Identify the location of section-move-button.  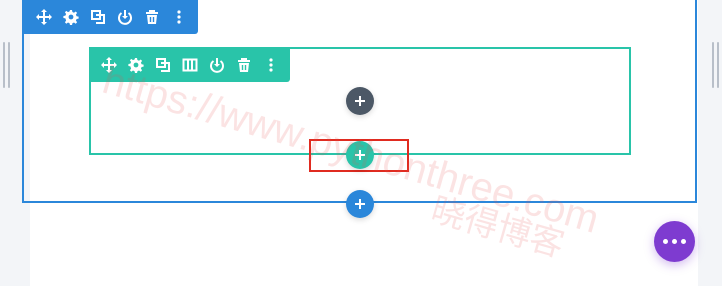
(43, 17).